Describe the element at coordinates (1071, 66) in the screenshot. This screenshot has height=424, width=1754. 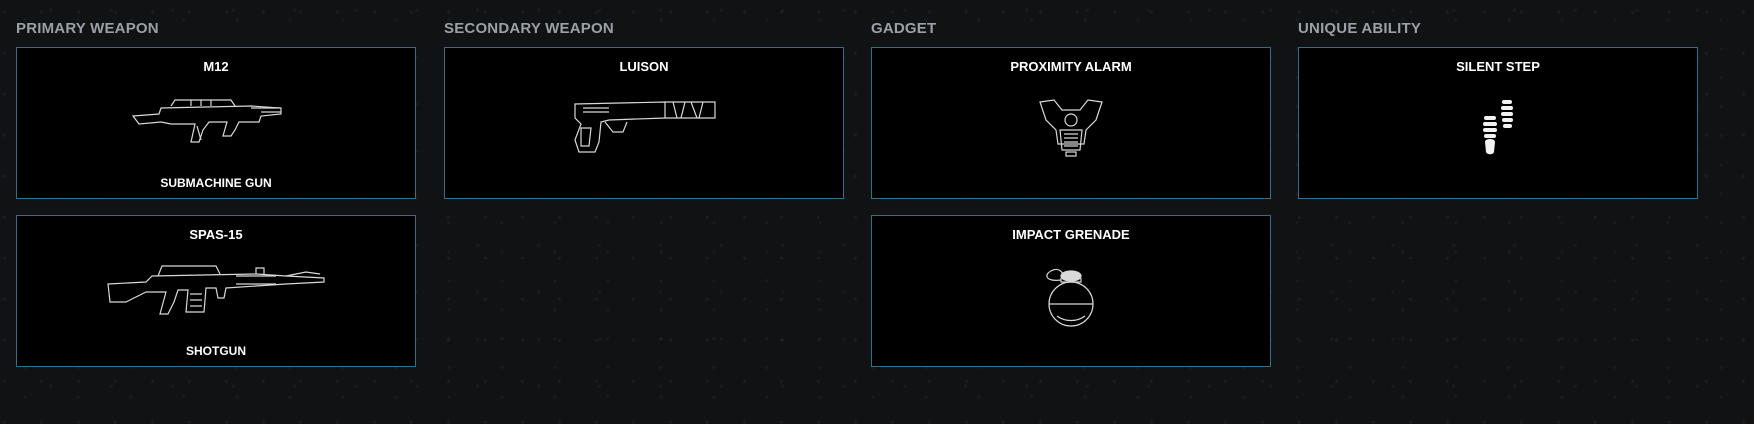
I see `item-name: PROXIMITY ALARM` at that location.